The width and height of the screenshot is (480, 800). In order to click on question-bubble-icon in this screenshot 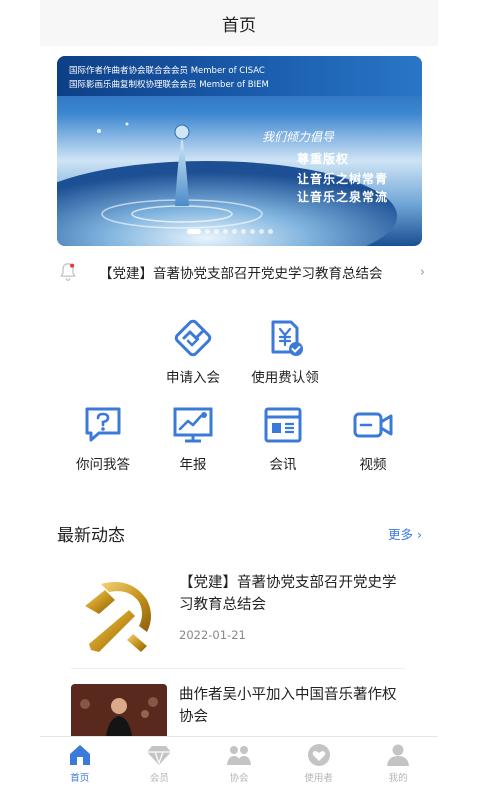, I will do `click(103, 424)`.